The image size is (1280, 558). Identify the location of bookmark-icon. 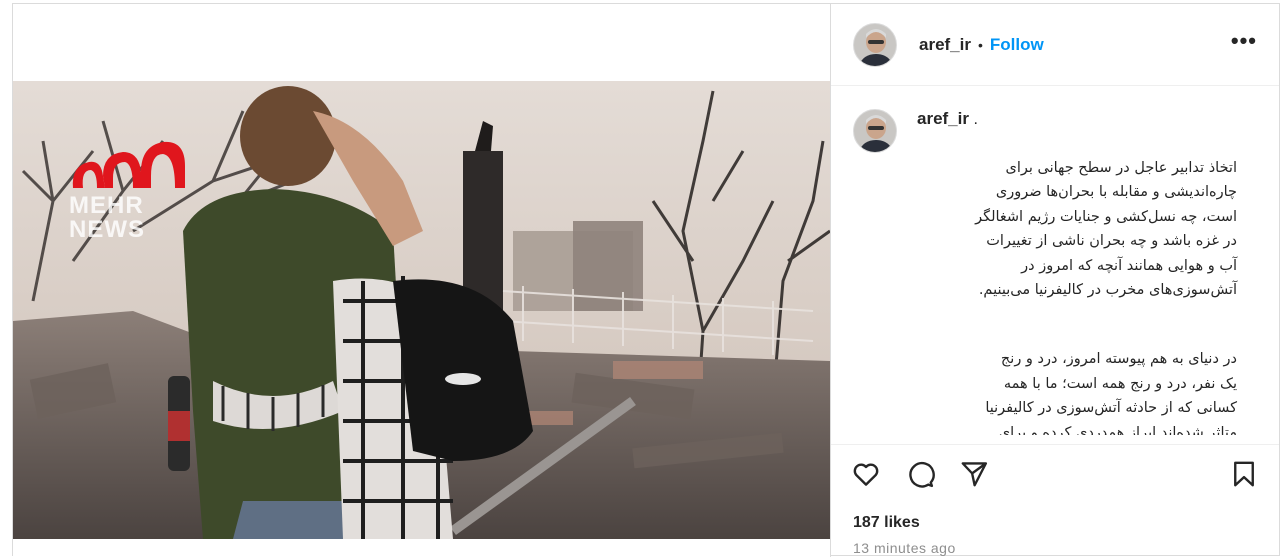
(1244, 474).